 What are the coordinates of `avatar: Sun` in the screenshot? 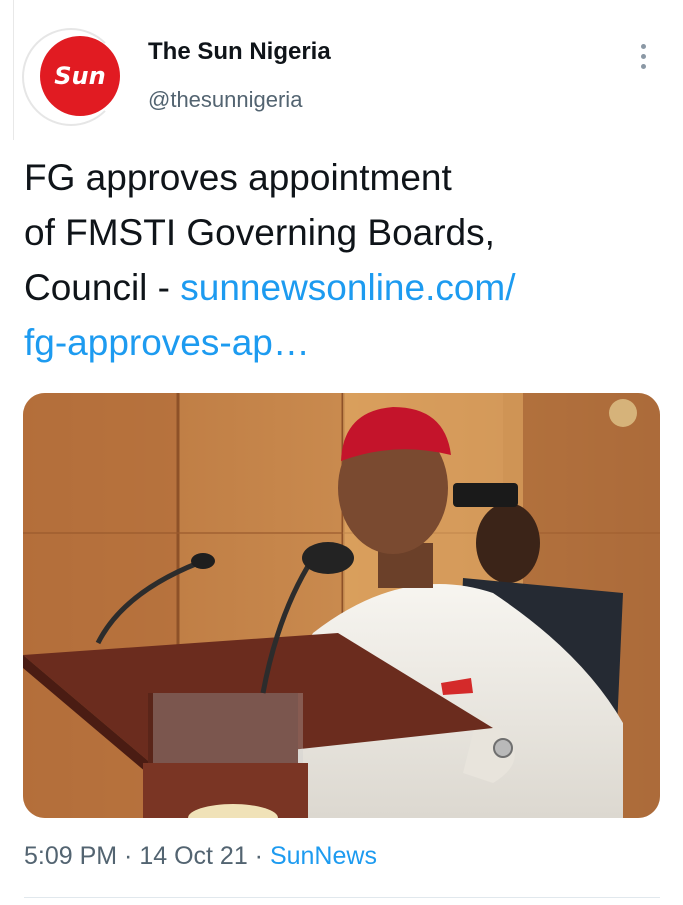 It's located at (71, 77).